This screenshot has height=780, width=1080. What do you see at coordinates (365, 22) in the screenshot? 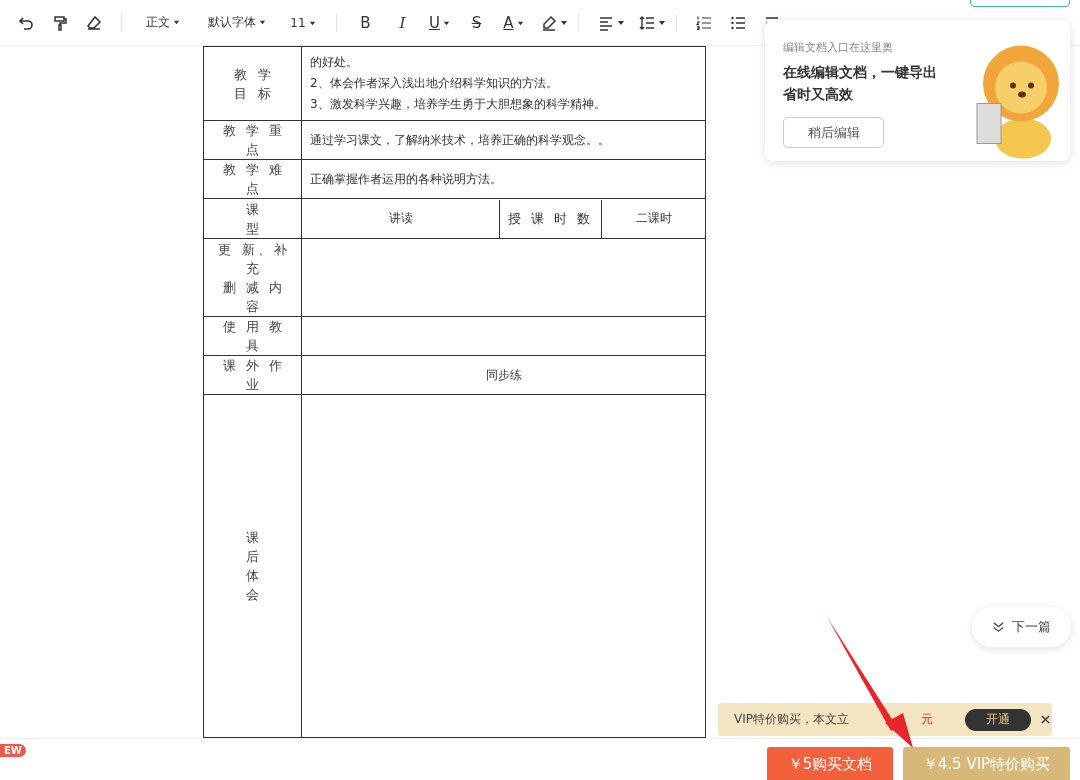
I see `format-button: B` at bounding box center [365, 22].